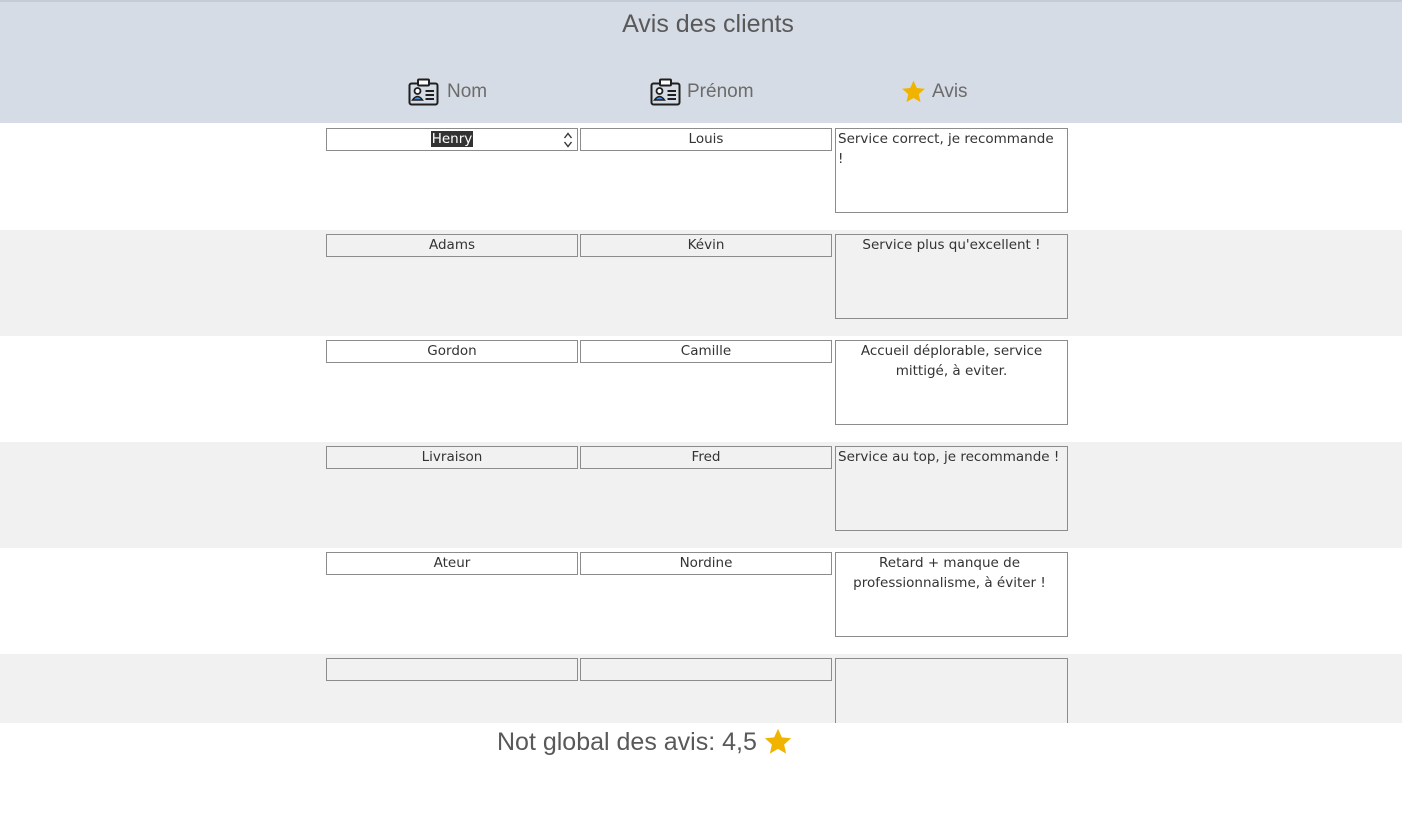 Image resolution: width=1402 pixels, height=828 pixels. Describe the element at coordinates (627, 741) in the screenshot. I see `global-rating-label: Not global des avis: 4,5` at that location.